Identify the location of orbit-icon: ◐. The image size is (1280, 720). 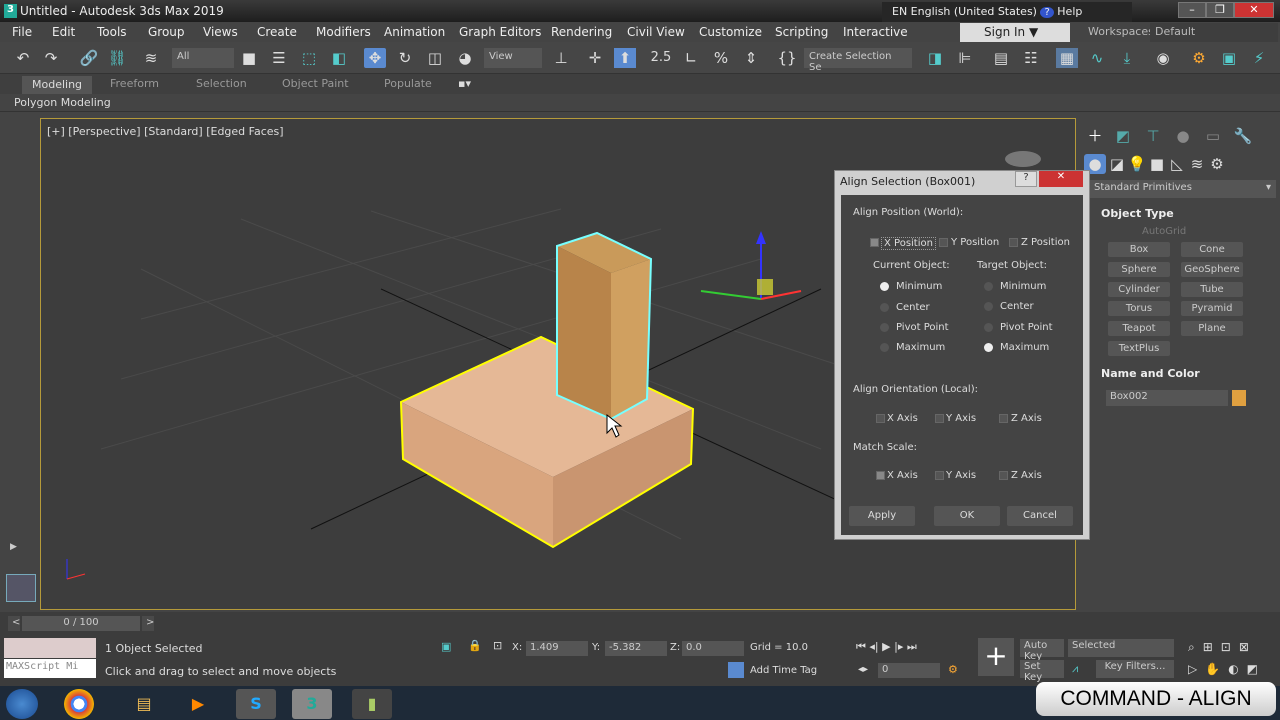
(1237, 669).